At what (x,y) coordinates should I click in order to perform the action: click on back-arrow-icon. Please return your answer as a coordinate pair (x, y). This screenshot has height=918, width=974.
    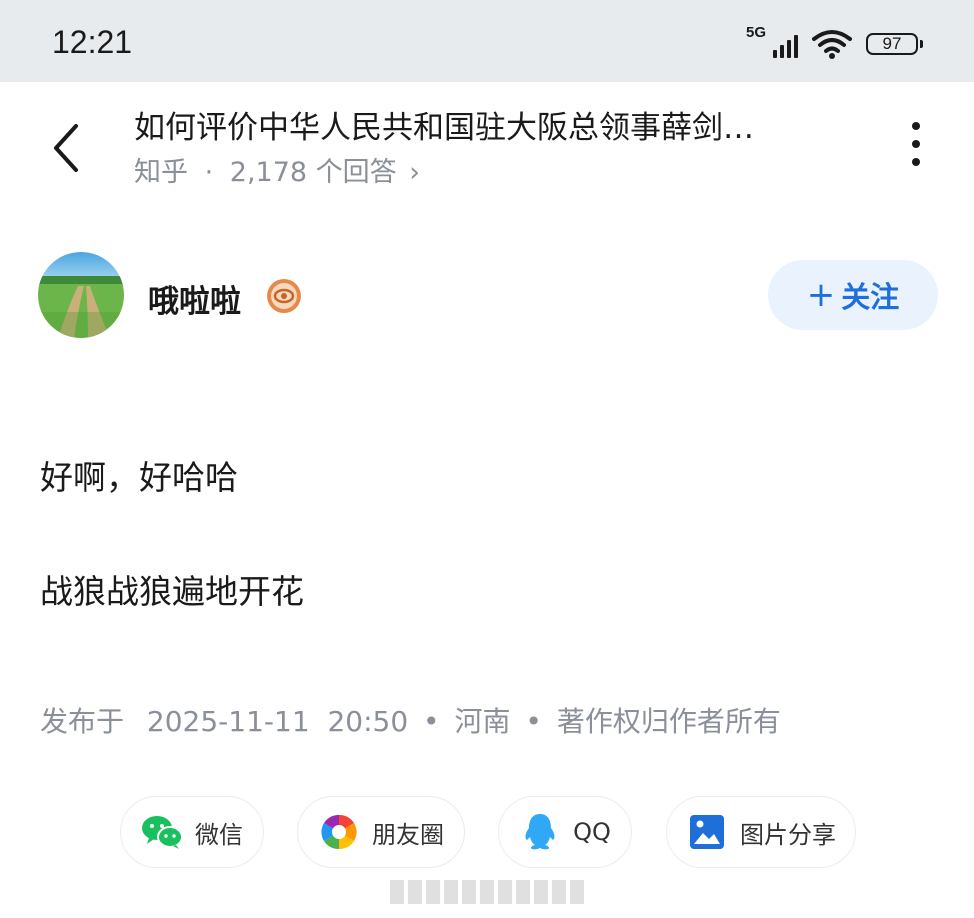
    Looking at the image, I should click on (66, 148).